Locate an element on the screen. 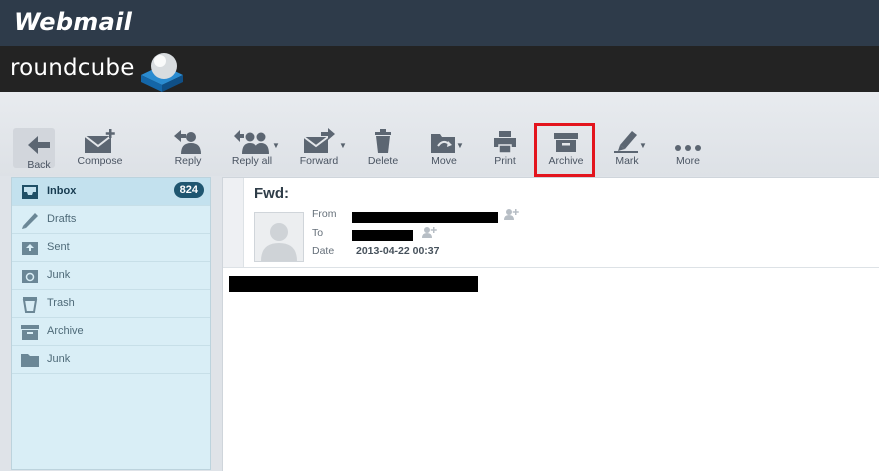 The width and height of the screenshot is (879, 471). roundcube-logo: roundcube is located at coordinates (72, 68).